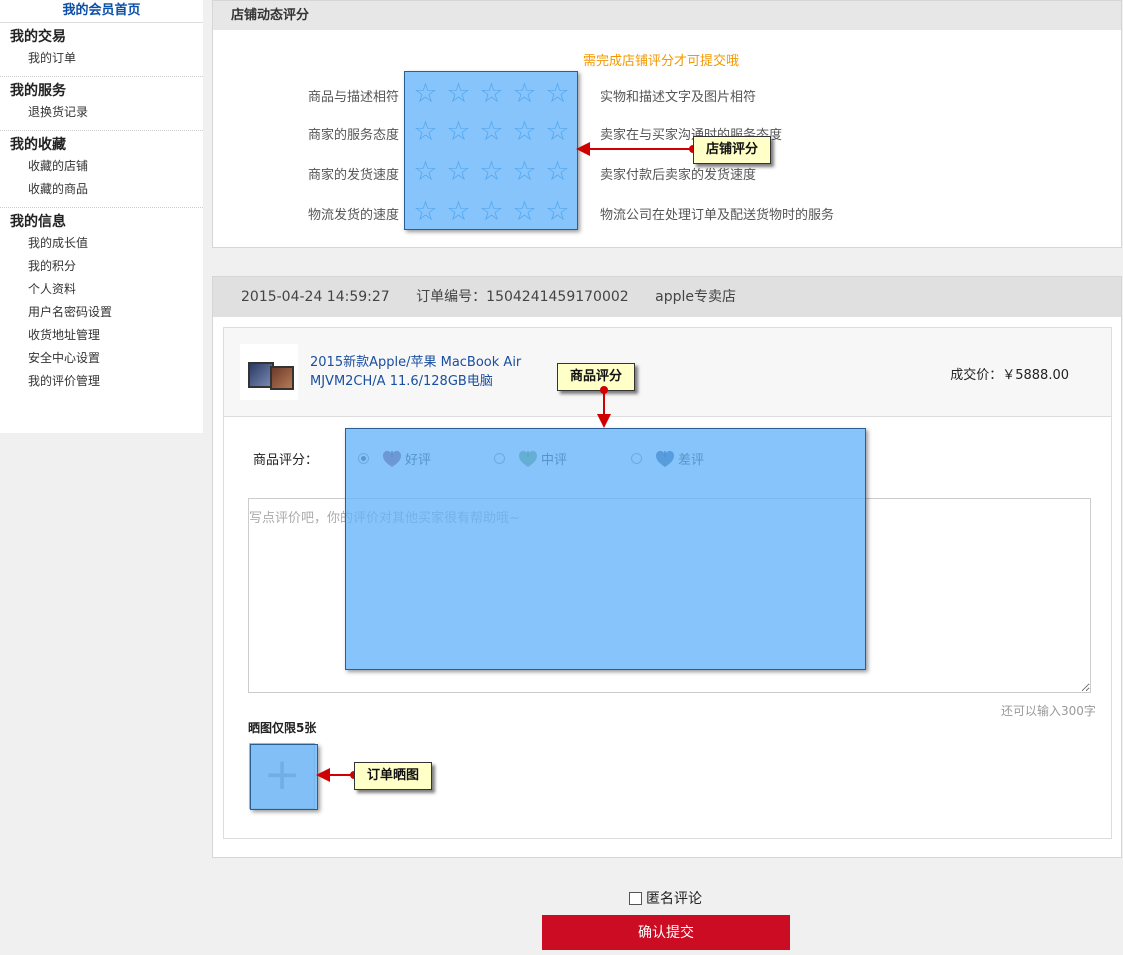  What do you see at coordinates (315, 297) in the screenshot?
I see `order-datetime: 2015-04-24 14:59:27` at bounding box center [315, 297].